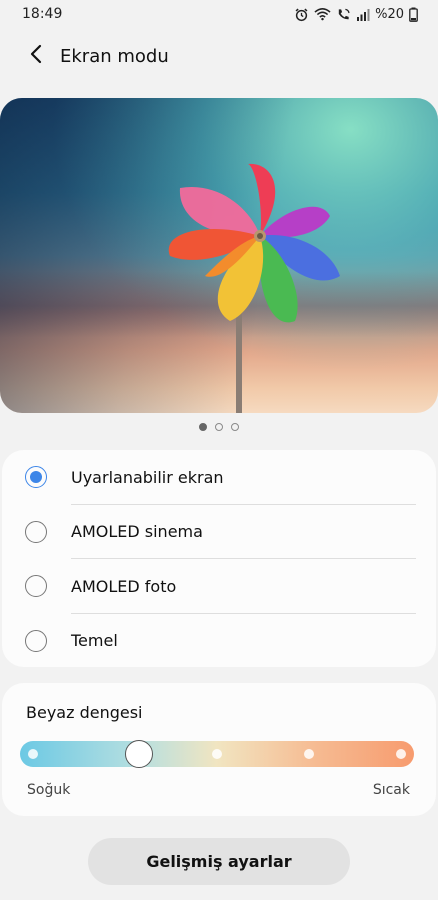 This screenshot has width=438, height=900. What do you see at coordinates (343, 14) in the screenshot?
I see `wifi-call-icon` at bounding box center [343, 14].